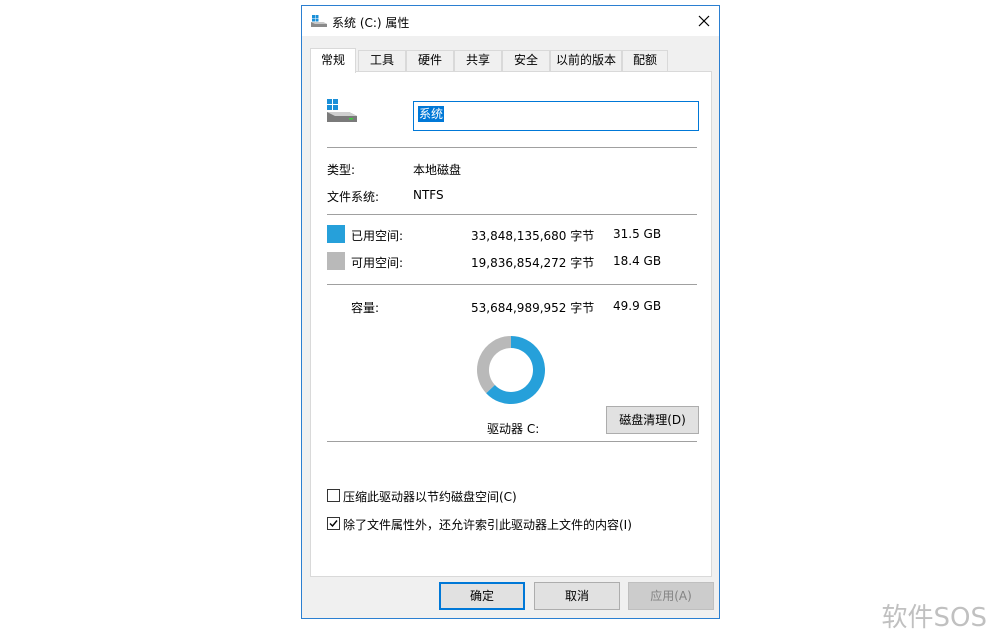 Image resolution: width=999 pixels, height=640 pixels. I want to click on filesystem-label: 文件系统:, so click(353, 197).